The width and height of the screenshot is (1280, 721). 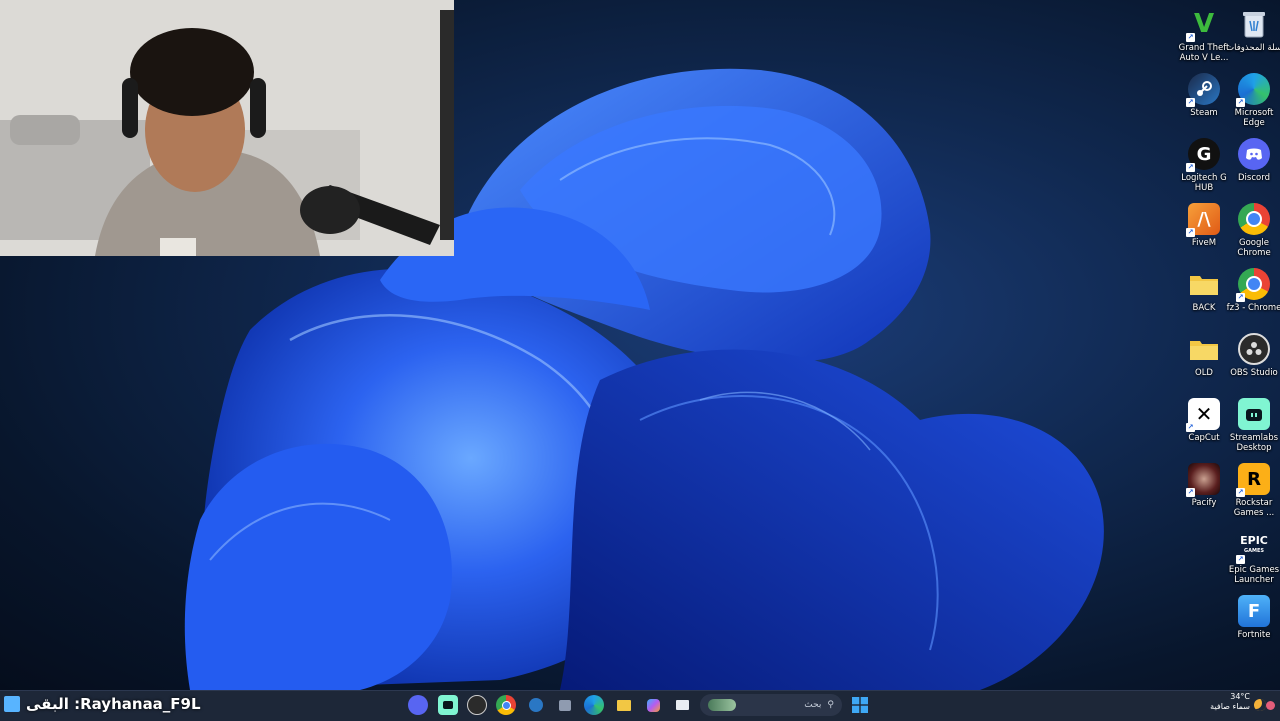 I want to click on taskbar-file-explorer-icon, so click(x=624, y=705).